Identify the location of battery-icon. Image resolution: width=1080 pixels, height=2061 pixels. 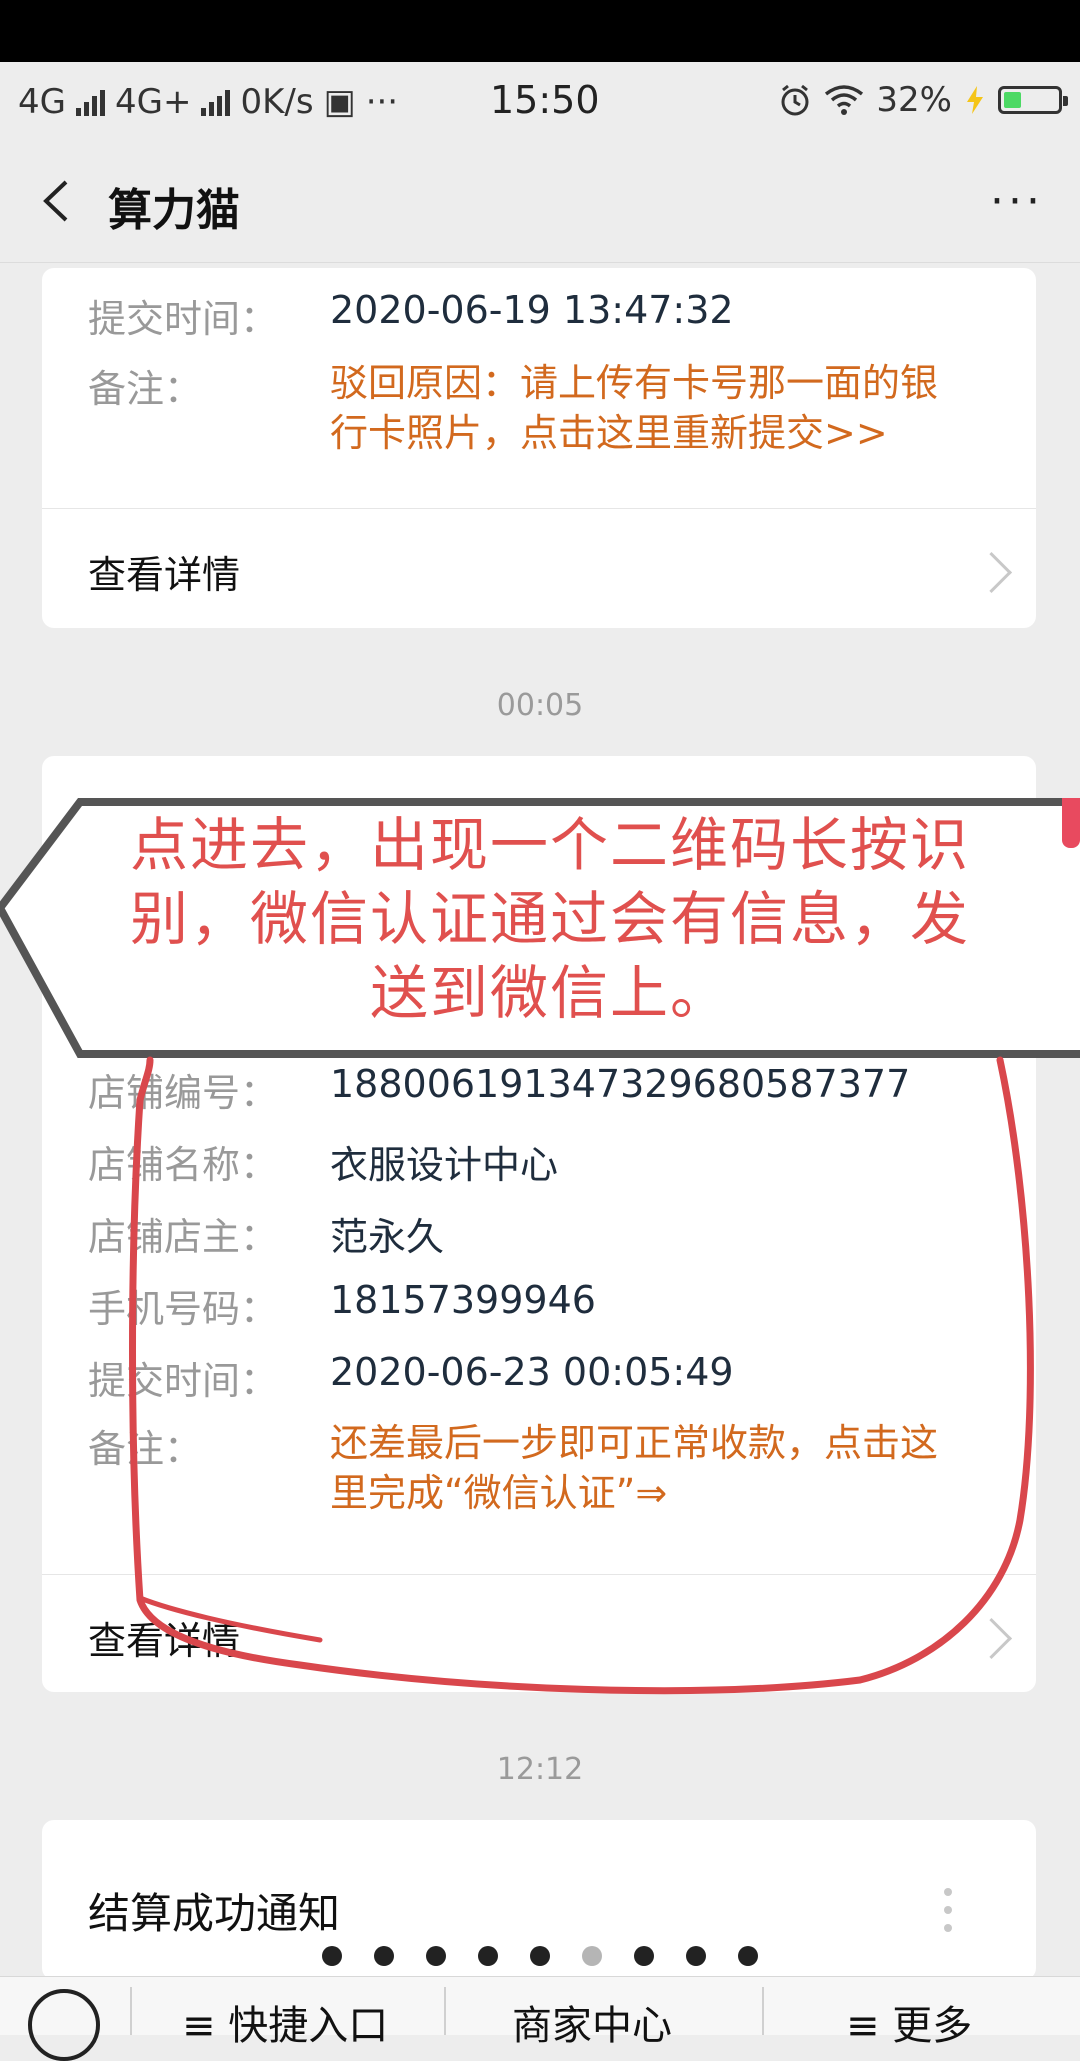
(1033, 100).